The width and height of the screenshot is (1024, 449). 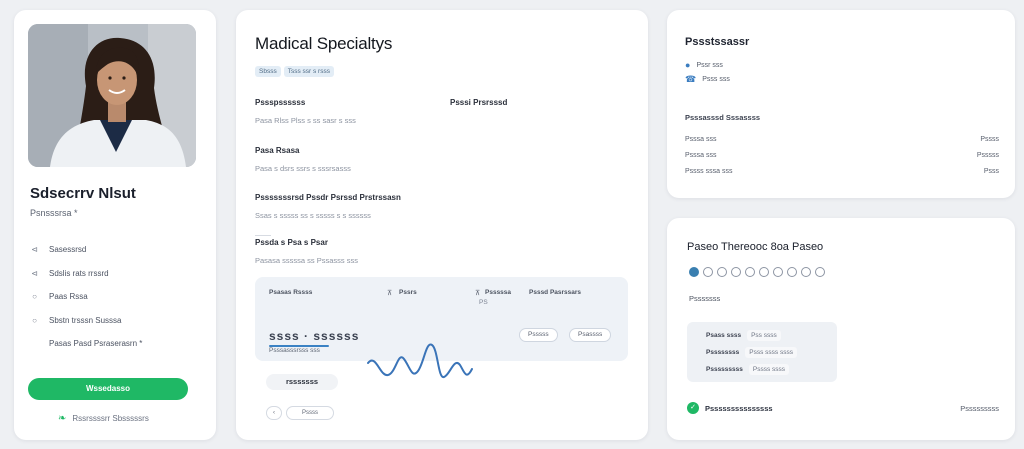 What do you see at coordinates (723, 117) in the screenshot?
I see `section-heading: Psssasssd Sssassss` at bounding box center [723, 117].